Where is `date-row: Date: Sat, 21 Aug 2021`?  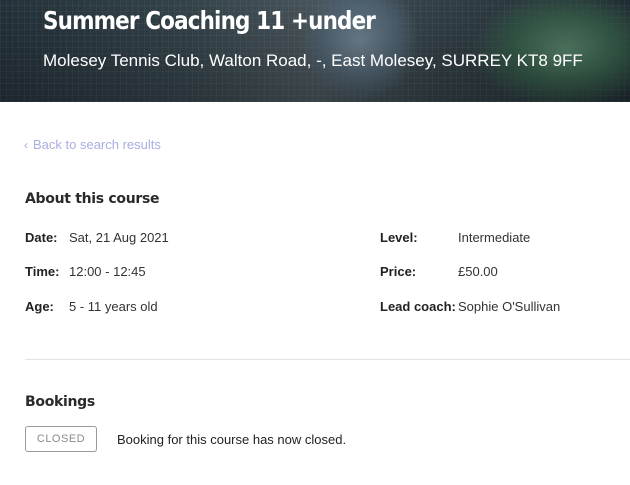
date-row: Date: Sat, 21 Aug 2021 is located at coordinates (97, 237).